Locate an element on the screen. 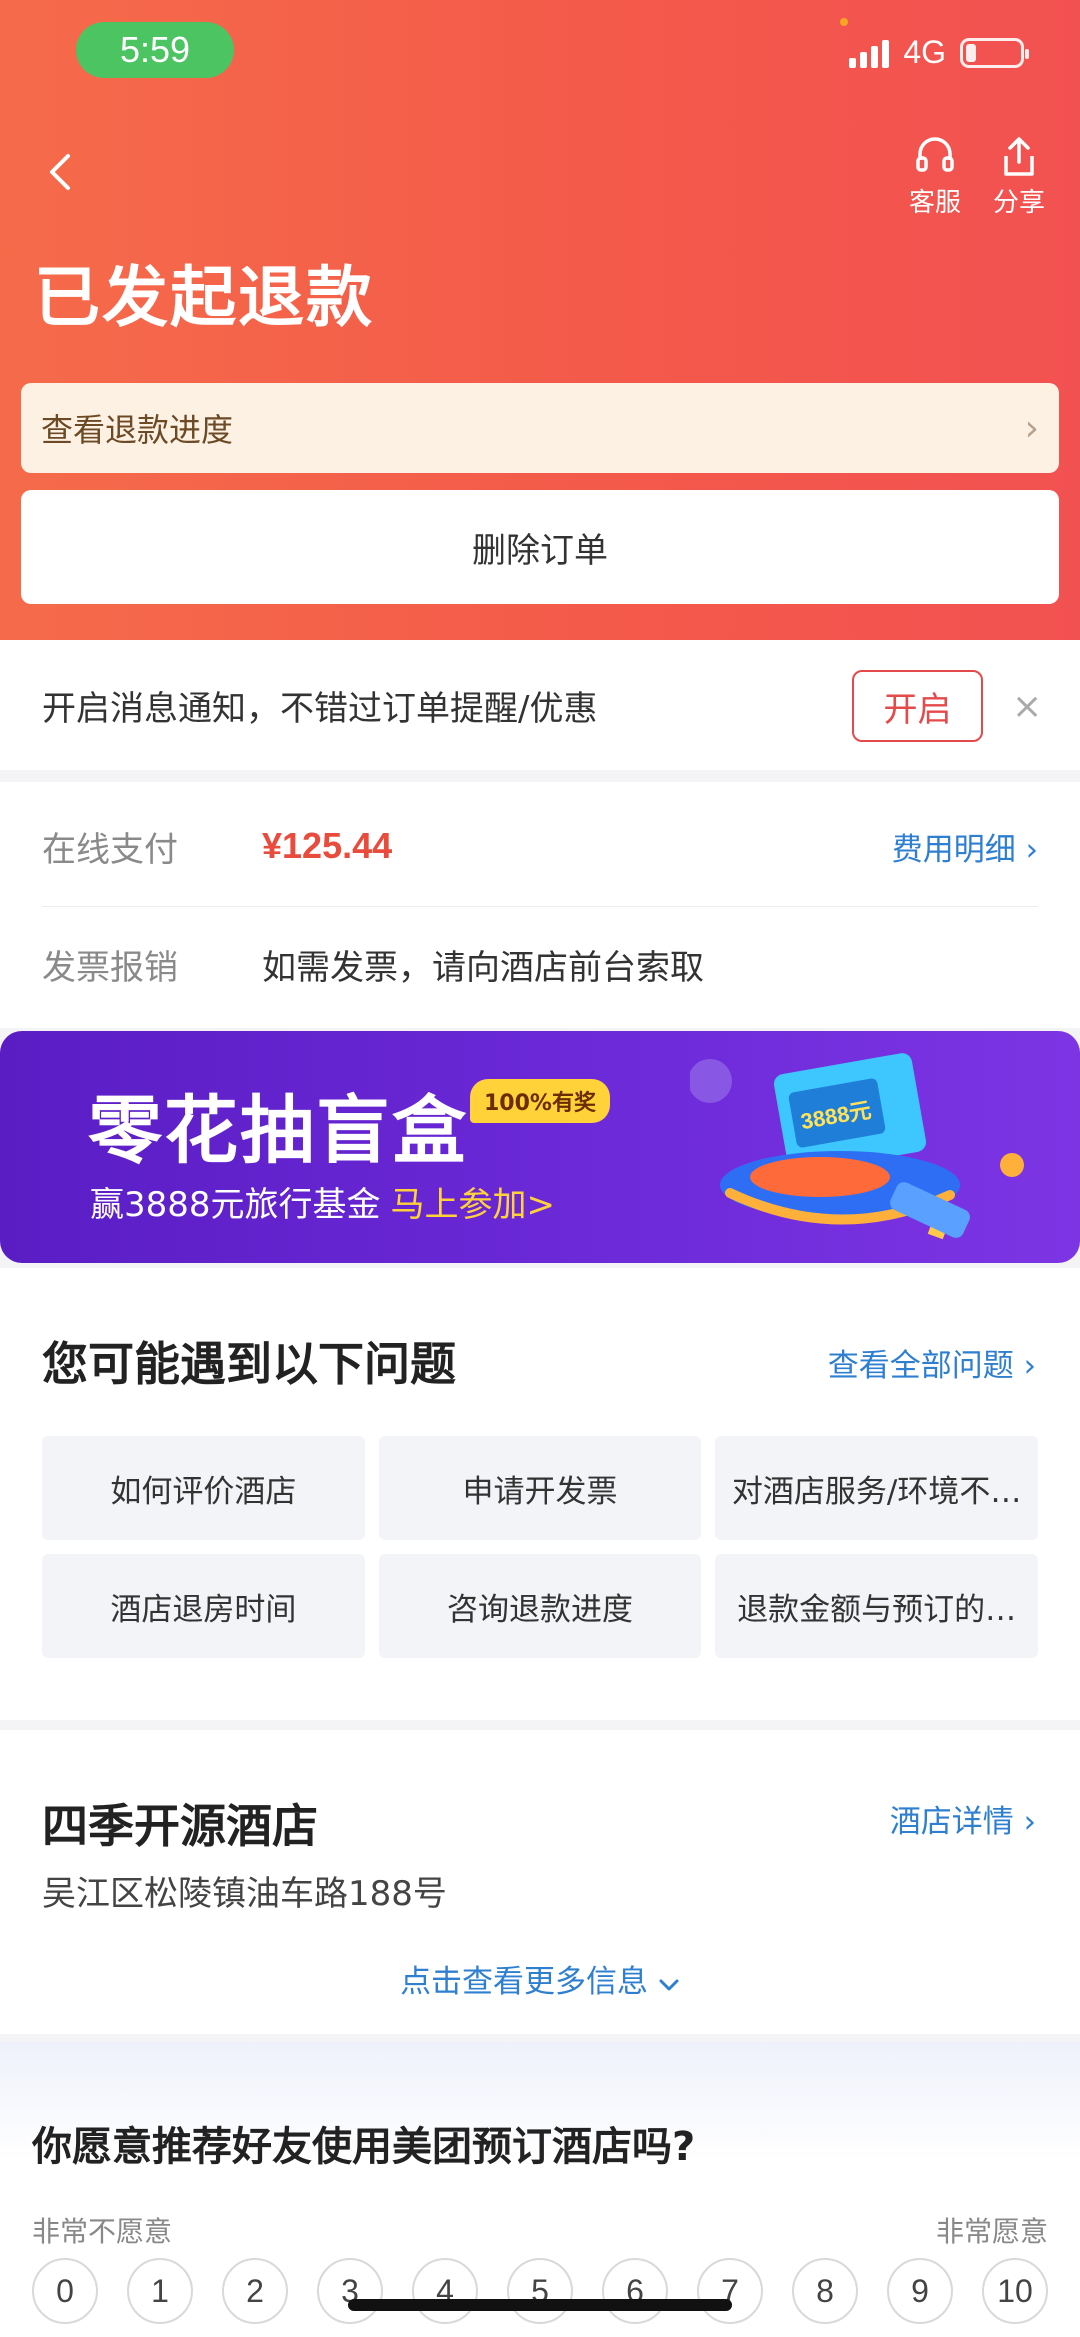 The image size is (1080, 2337). more-info-link: 点击查看更多信息 is located at coordinates (540, 1978).